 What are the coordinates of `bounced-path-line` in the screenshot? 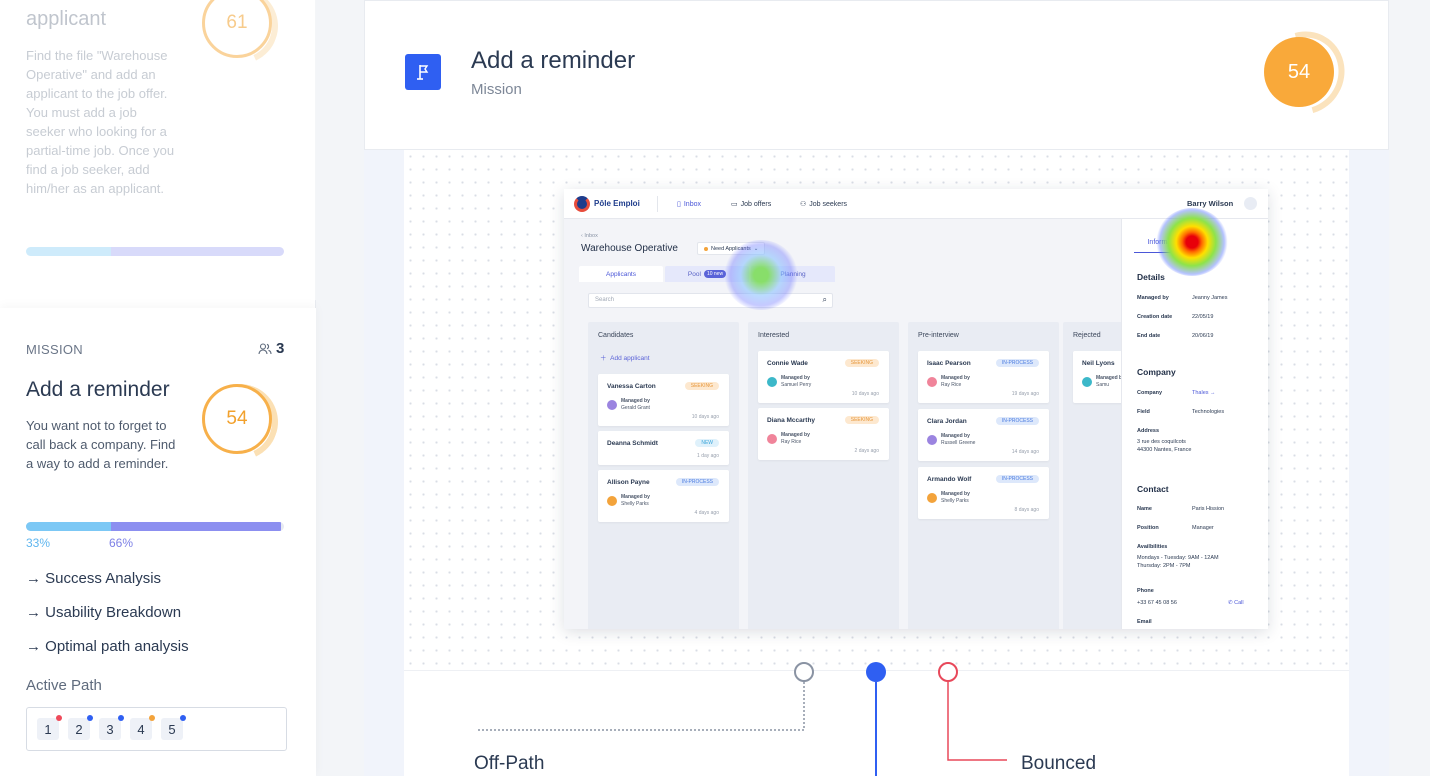 It's located at (977, 721).